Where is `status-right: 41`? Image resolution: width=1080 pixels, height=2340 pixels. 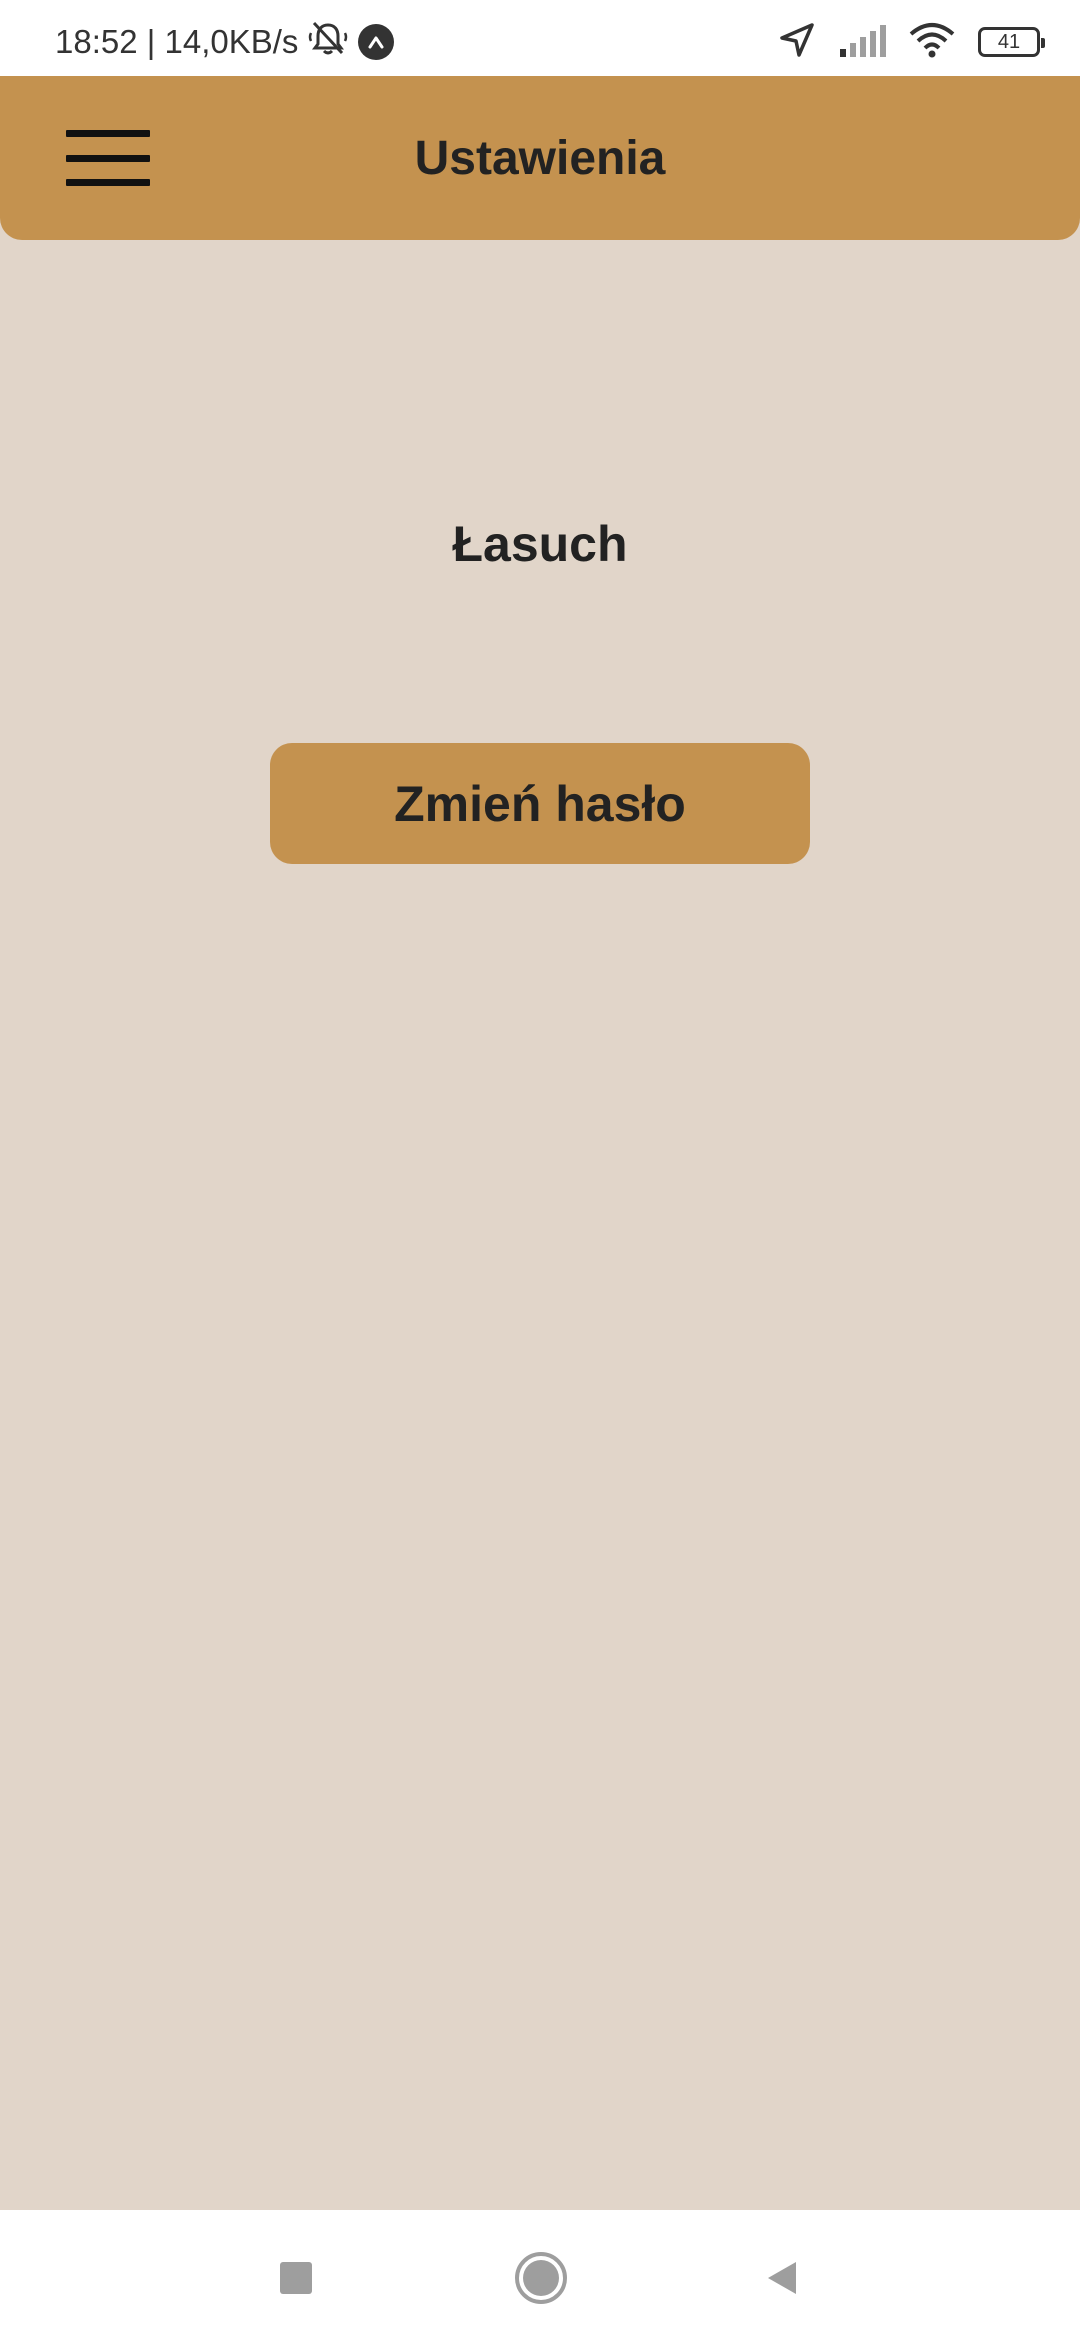
status-right: 41 is located at coordinates (911, 42).